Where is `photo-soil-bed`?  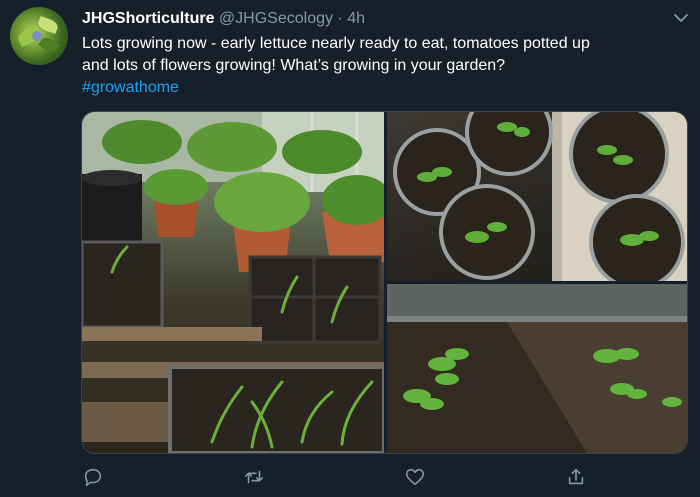 photo-soil-bed is located at coordinates (537, 368).